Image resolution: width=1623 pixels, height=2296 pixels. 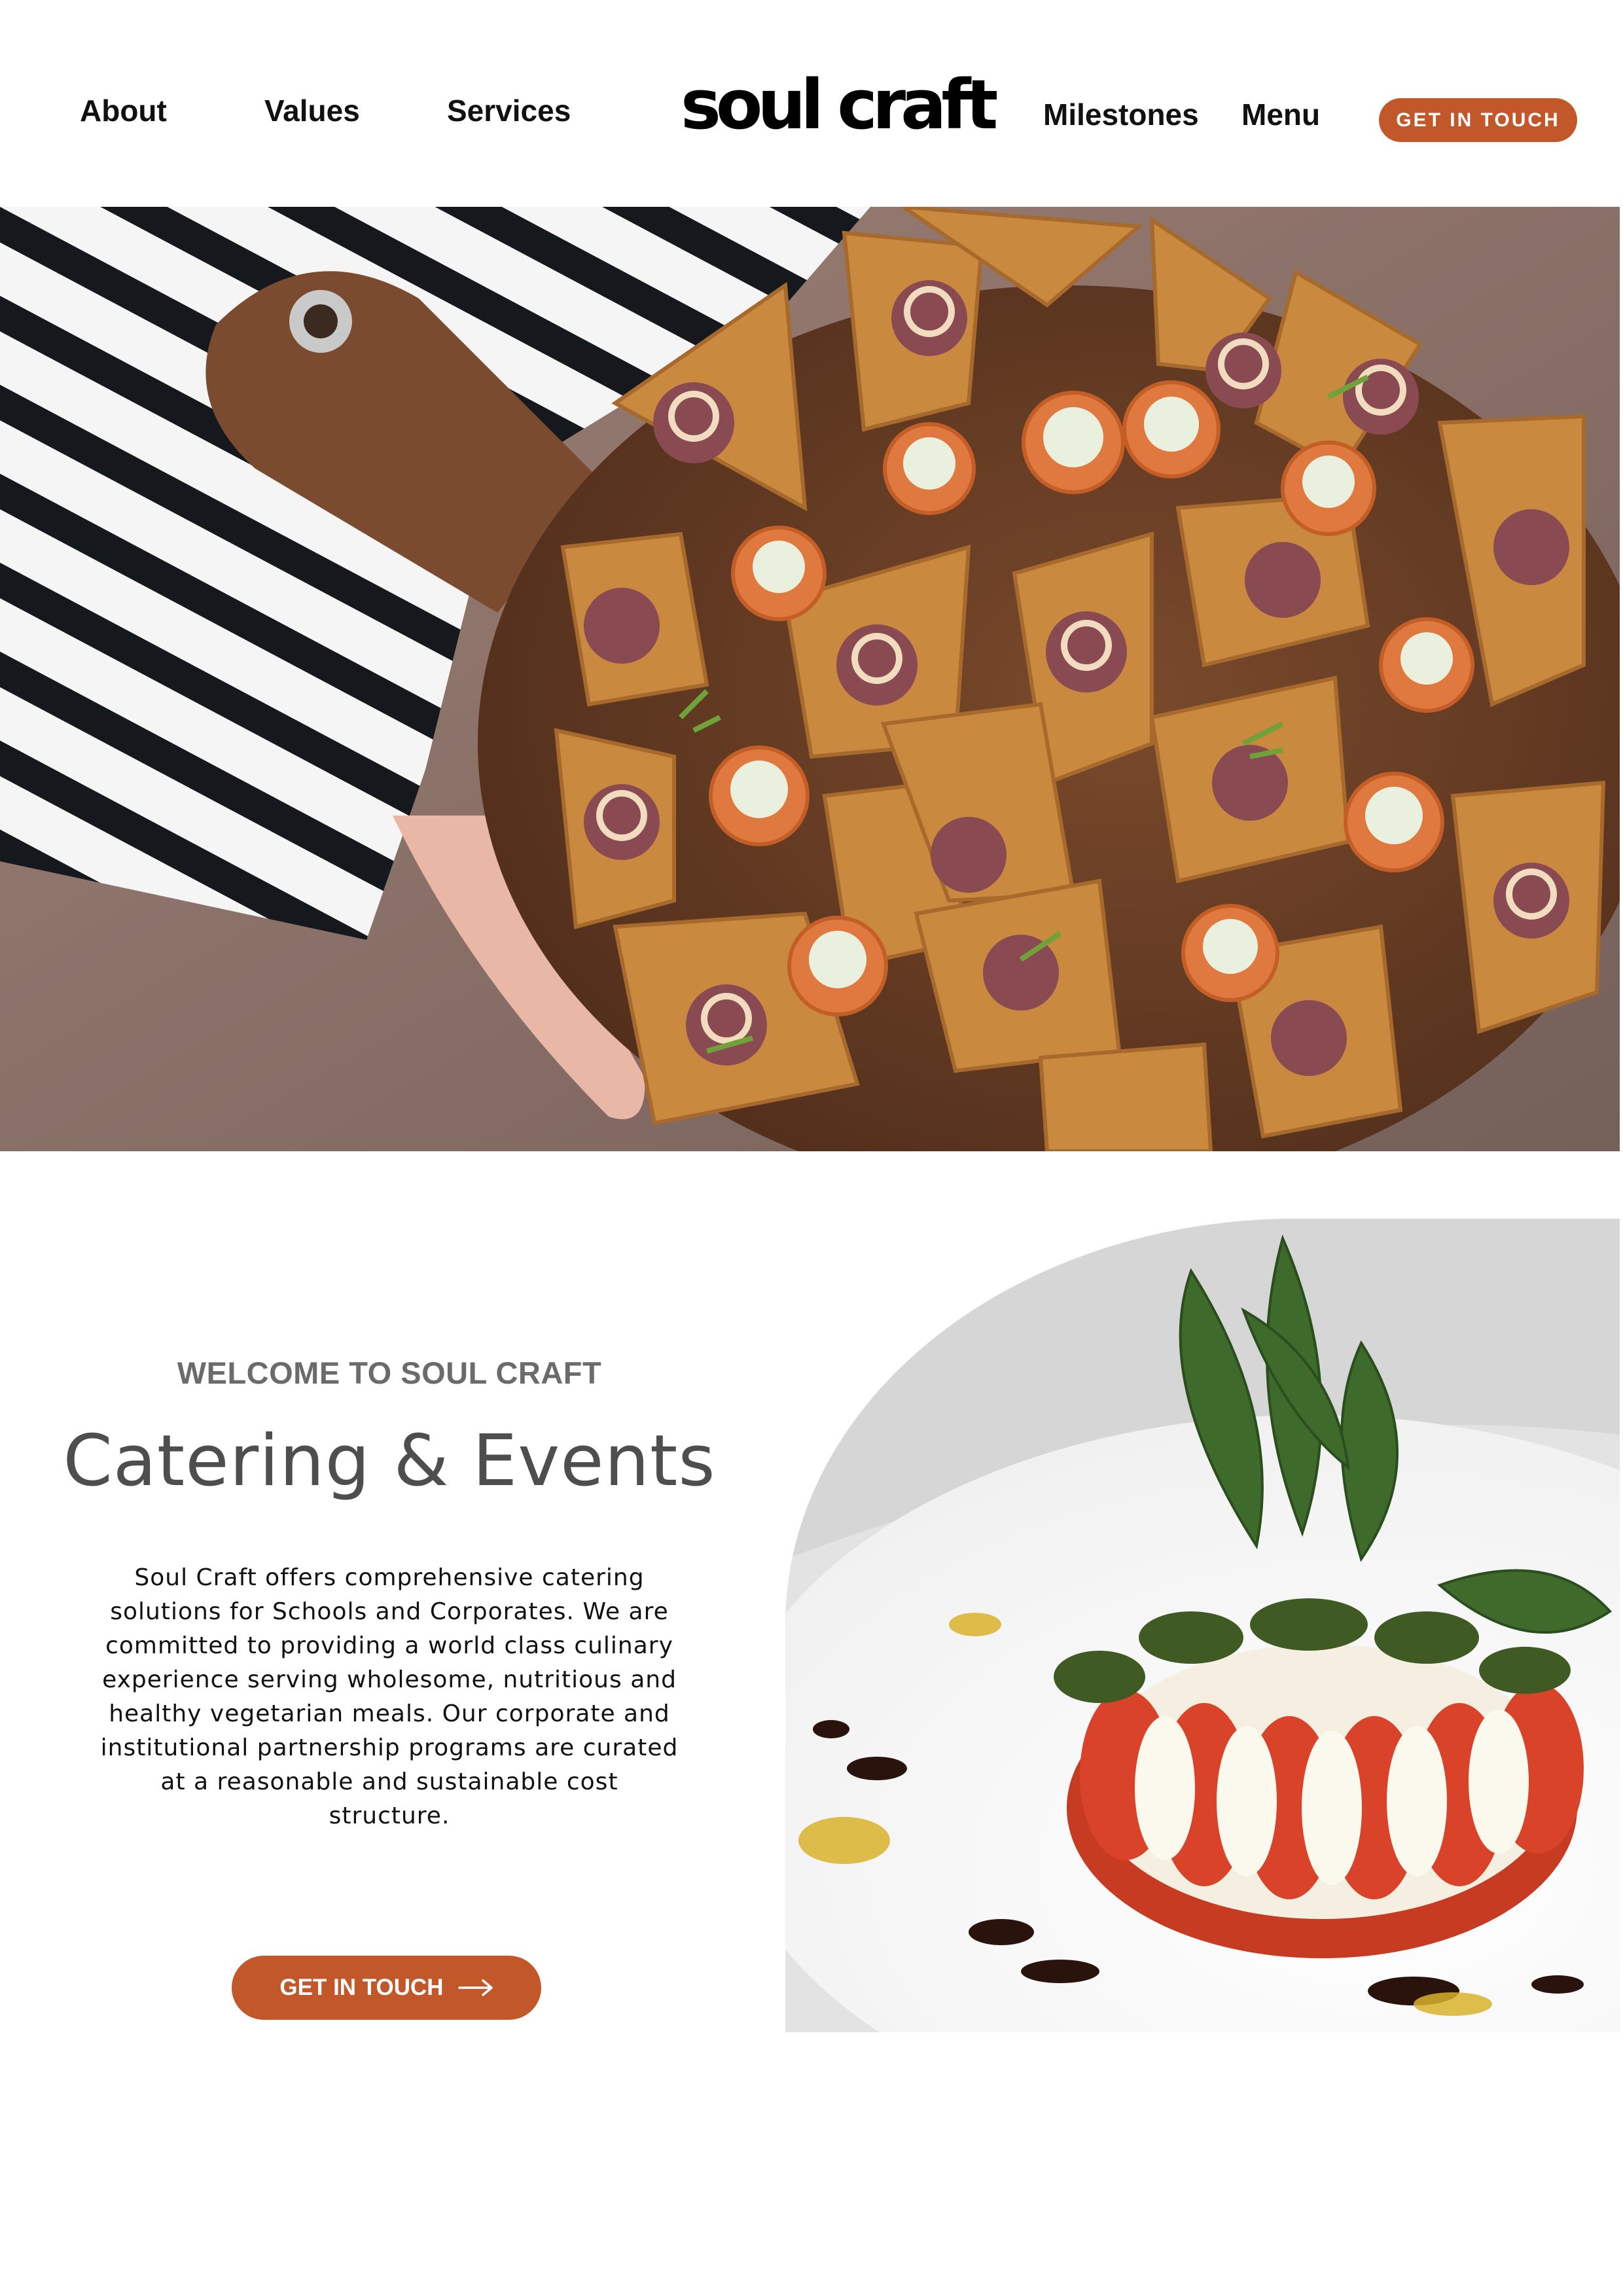 What do you see at coordinates (312, 112) in the screenshot?
I see `nav-link-values: Values` at bounding box center [312, 112].